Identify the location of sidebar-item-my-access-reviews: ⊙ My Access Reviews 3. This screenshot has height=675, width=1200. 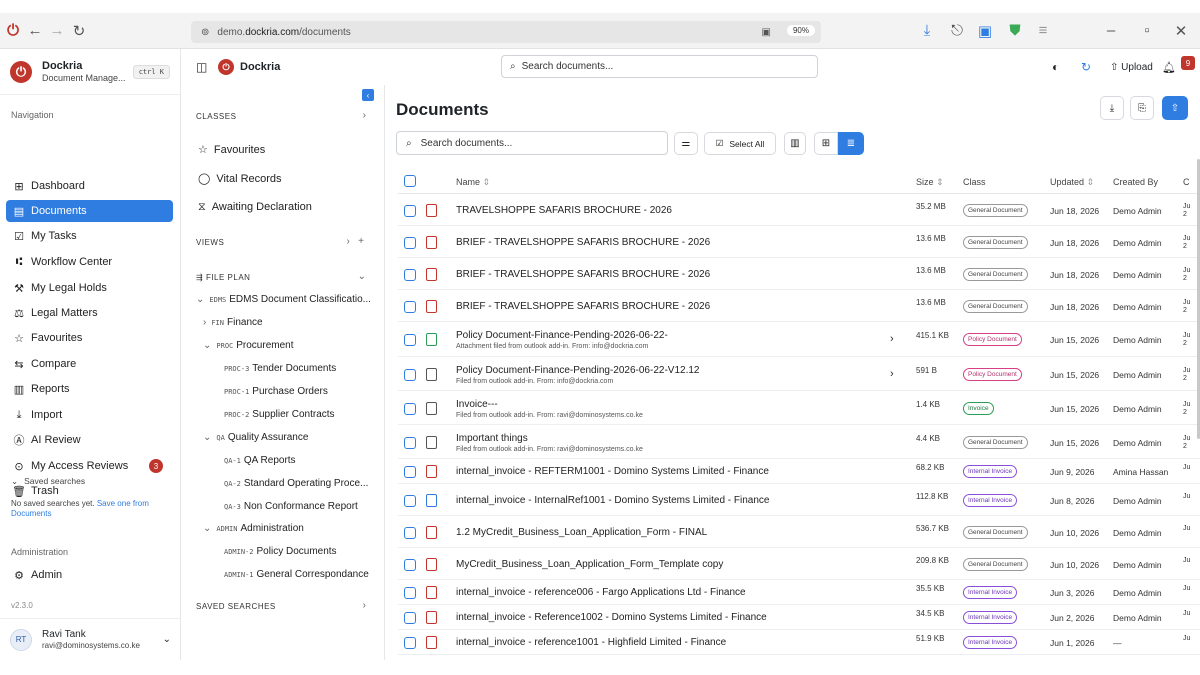
(89, 466).